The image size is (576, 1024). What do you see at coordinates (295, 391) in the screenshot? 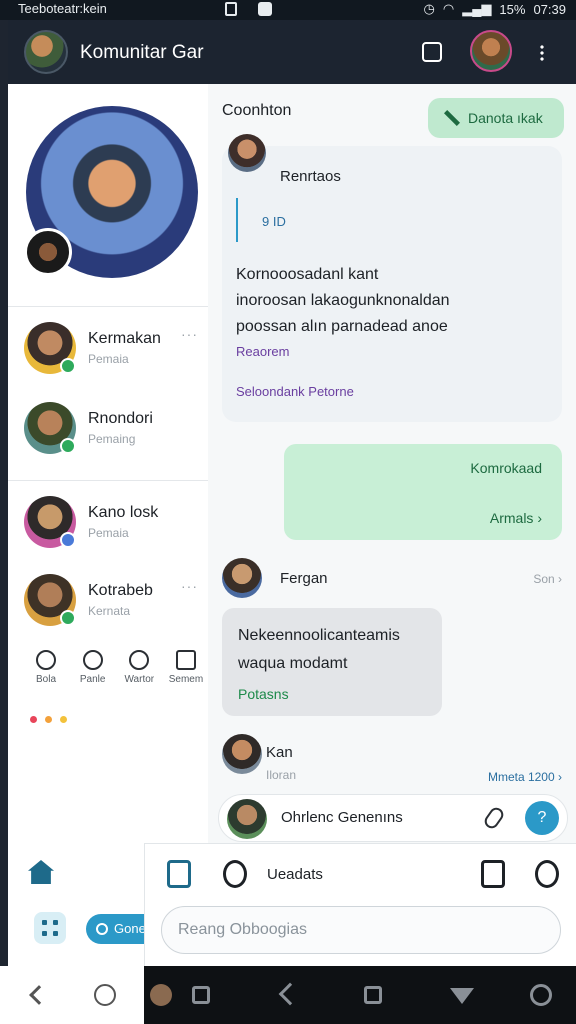
I see `message-link: Seloondank Petorne` at bounding box center [295, 391].